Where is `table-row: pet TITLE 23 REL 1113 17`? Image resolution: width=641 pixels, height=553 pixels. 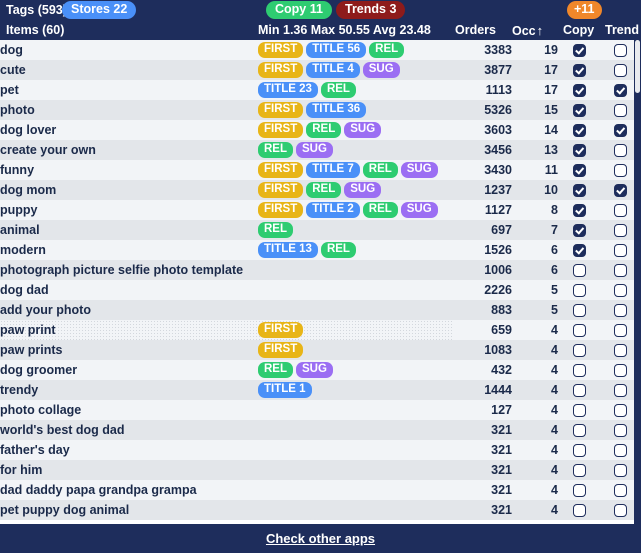
table-row: pet TITLE 23 REL 1113 17 is located at coordinates (320, 90).